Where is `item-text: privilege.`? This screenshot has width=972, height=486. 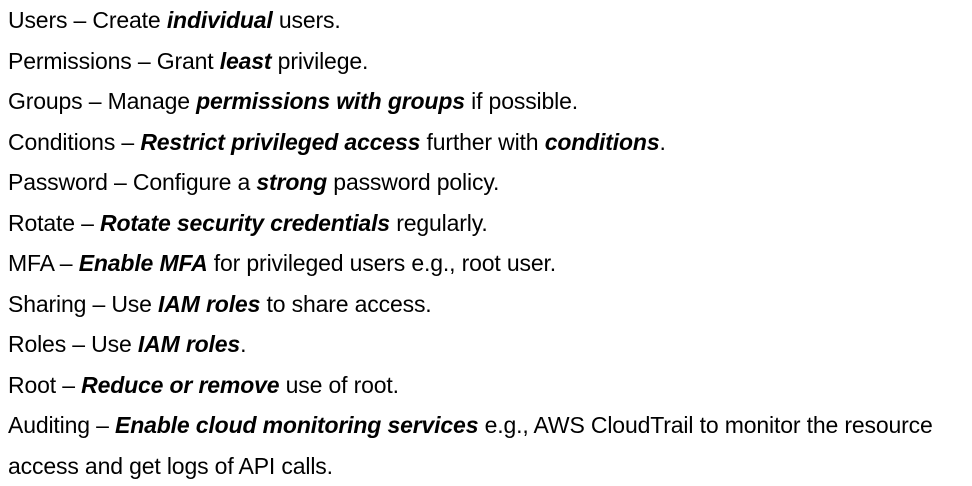
item-text: privilege. is located at coordinates (320, 60).